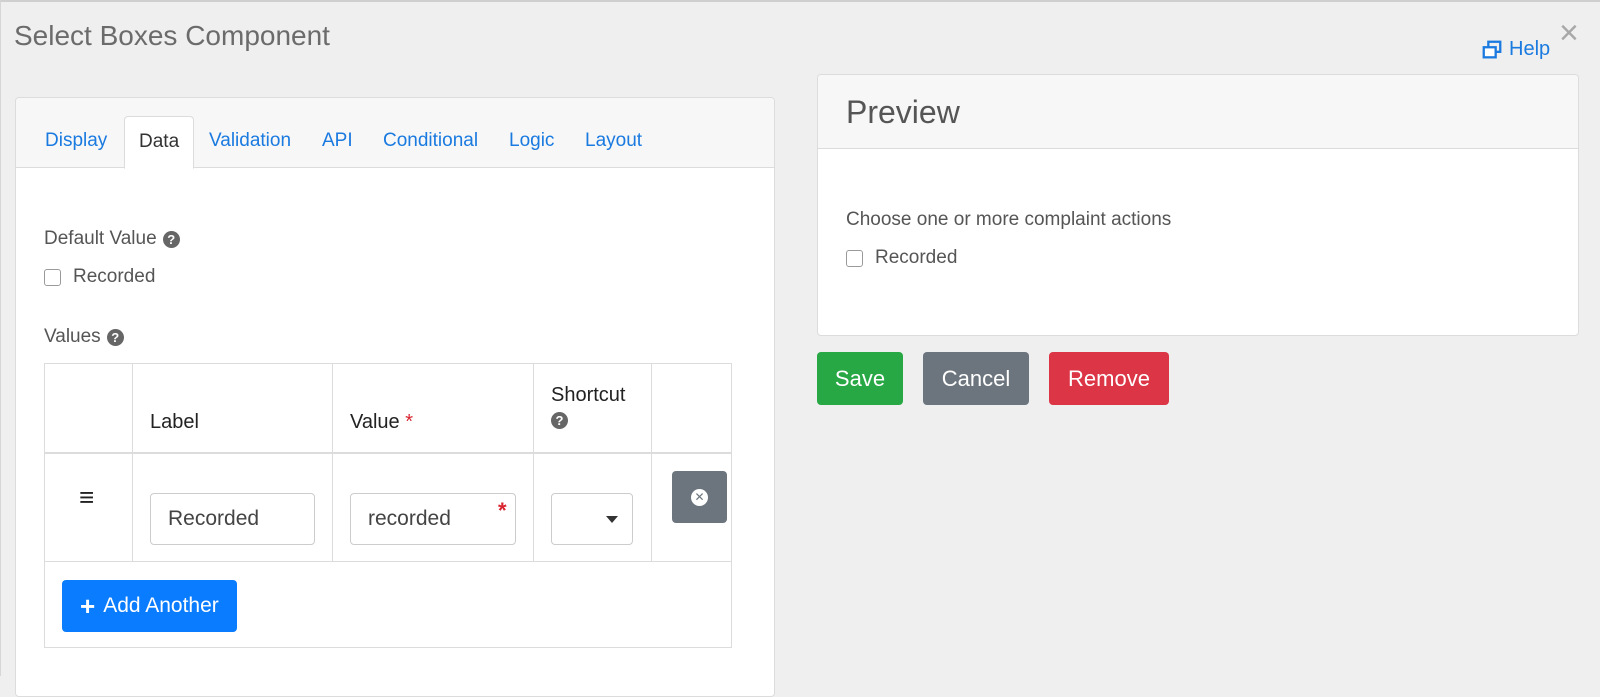 The width and height of the screenshot is (1600, 697). Describe the element at coordinates (233, 408) in the screenshot. I see `header-label-cell: Label` at that location.